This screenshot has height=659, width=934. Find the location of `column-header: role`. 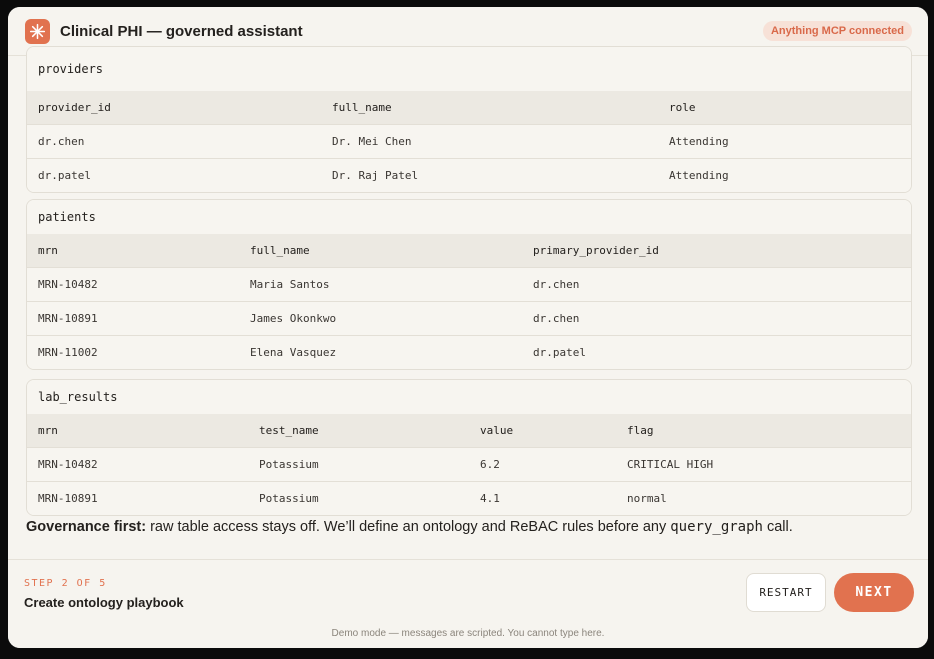

column-header: role is located at coordinates (682, 107).